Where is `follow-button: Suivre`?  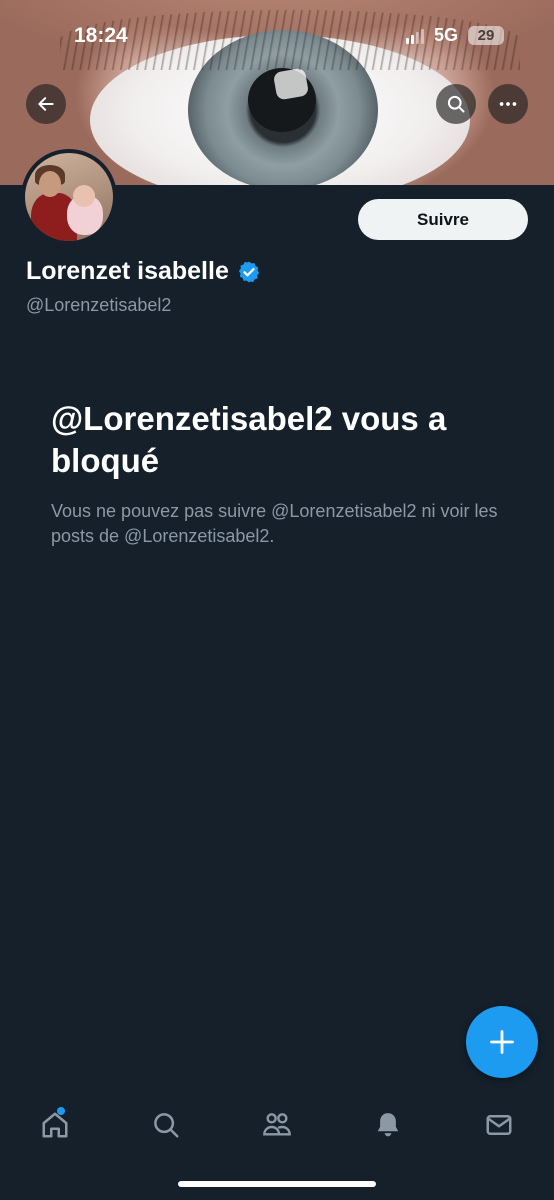
follow-button: Suivre is located at coordinates (443, 219).